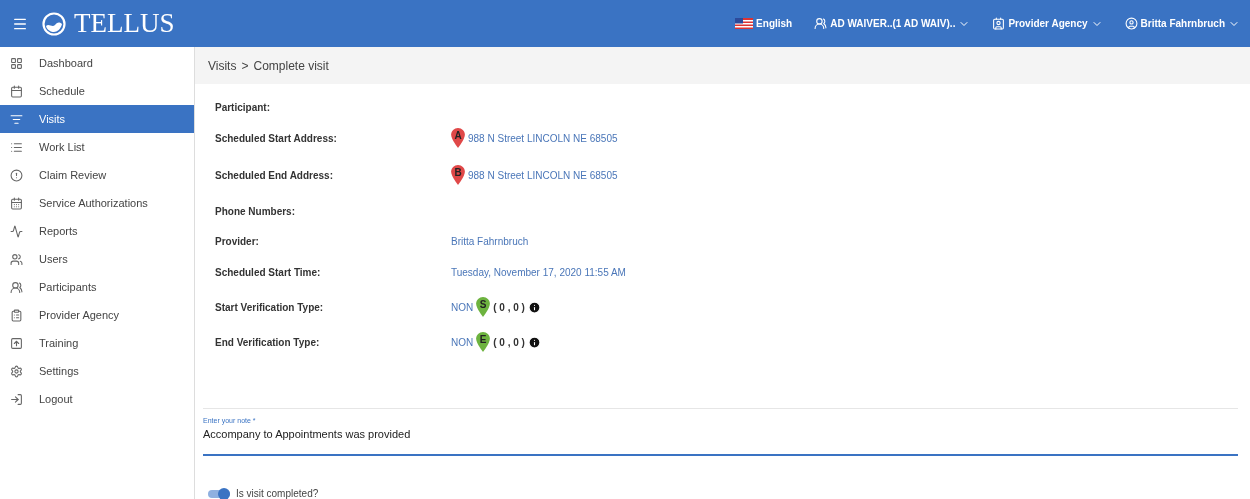 The width and height of the screenshot is (1250, 499). I want to click on logo-icon, so click(54, 23).